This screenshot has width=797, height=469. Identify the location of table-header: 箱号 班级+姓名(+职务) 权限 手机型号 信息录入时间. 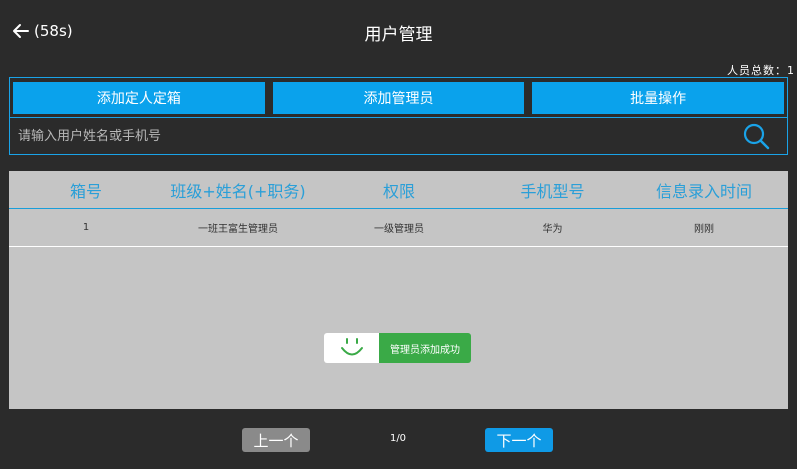
(398, 190).